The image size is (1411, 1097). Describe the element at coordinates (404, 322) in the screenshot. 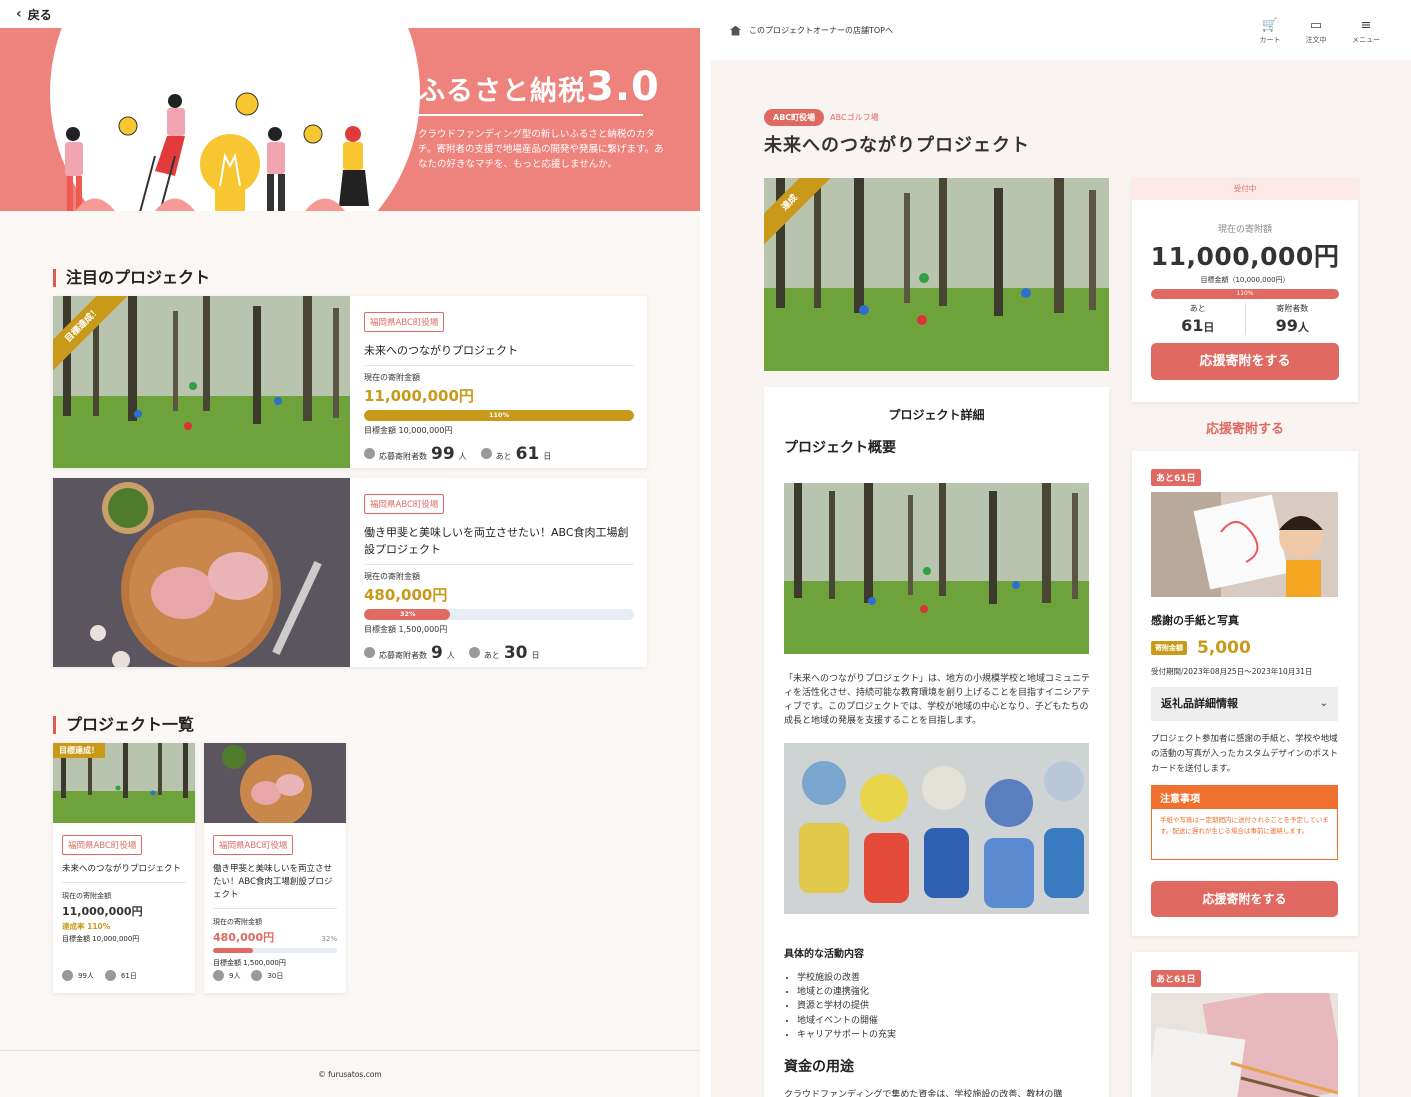

I see `org-tag: 福岡県ABC町役場` at that location.